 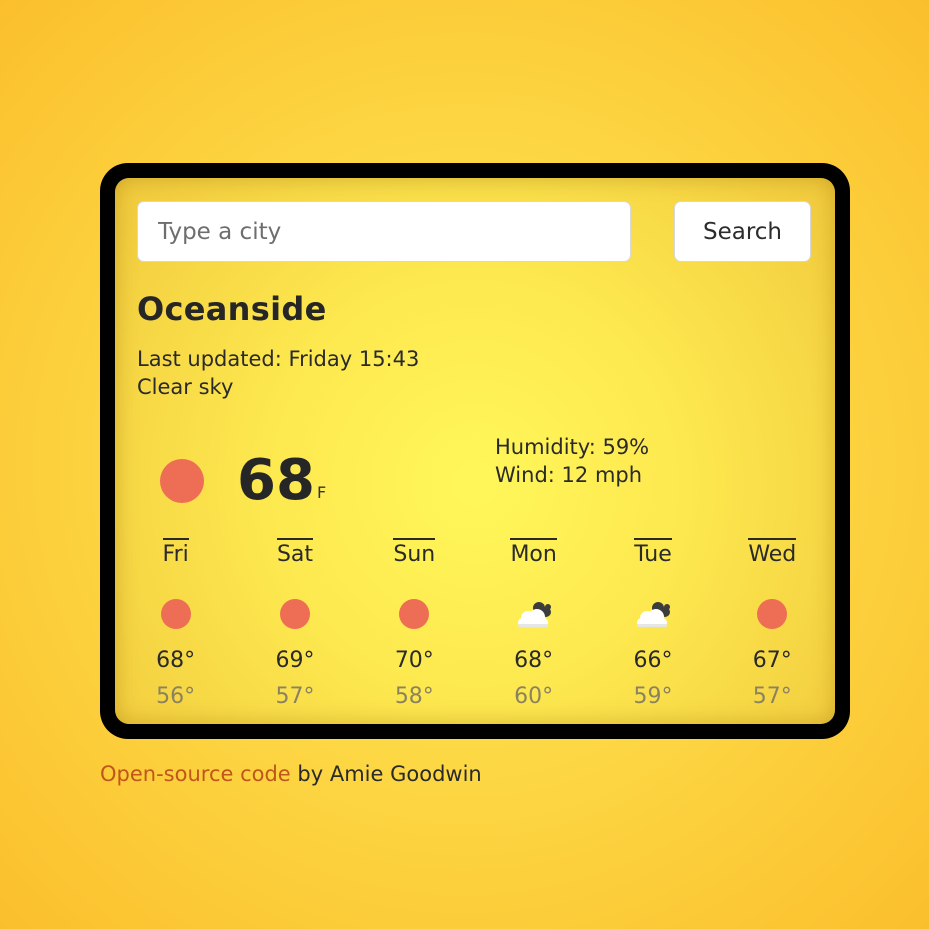 What do you see at coordinates (414, 696) in the screenshot?
I see `forecast-min-temp: 58°` at bounding box center [414, 696].